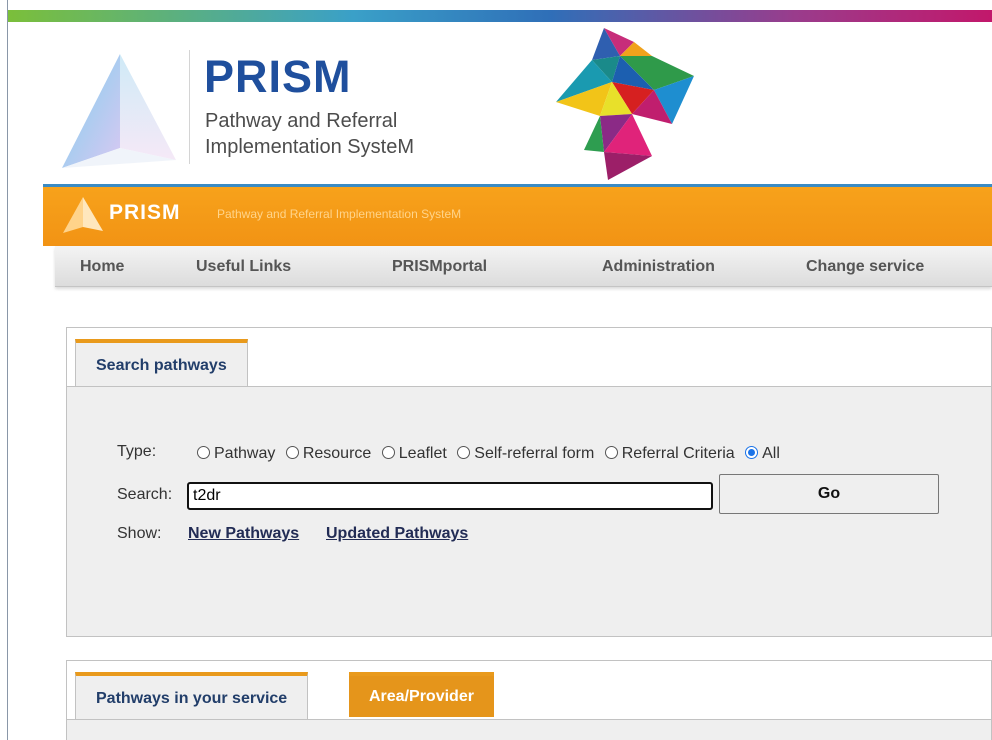 This screenshot has height=740, width=992. What do you see at coordinates (678, 453) in the screenshot?
I see `radio-label: Referral Criteria` at bounding box center [678, 453].